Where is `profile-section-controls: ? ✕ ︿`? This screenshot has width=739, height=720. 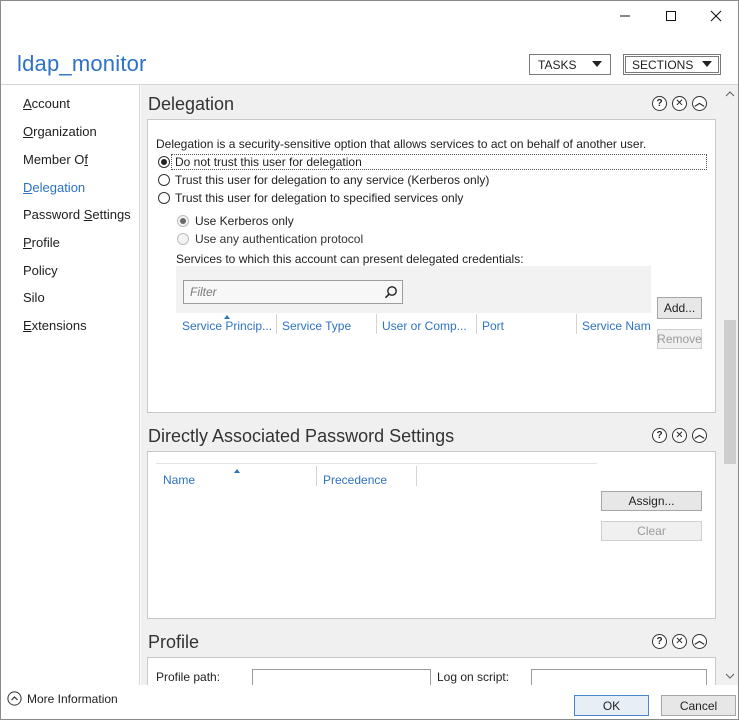 profile-section-controls: ? ✕ ︿ is located at coordinates (679, 641).